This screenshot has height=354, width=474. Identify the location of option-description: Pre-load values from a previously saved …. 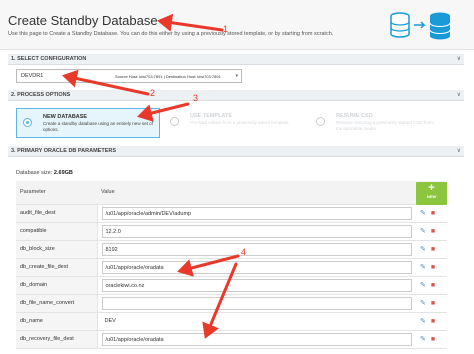
(240, 122).